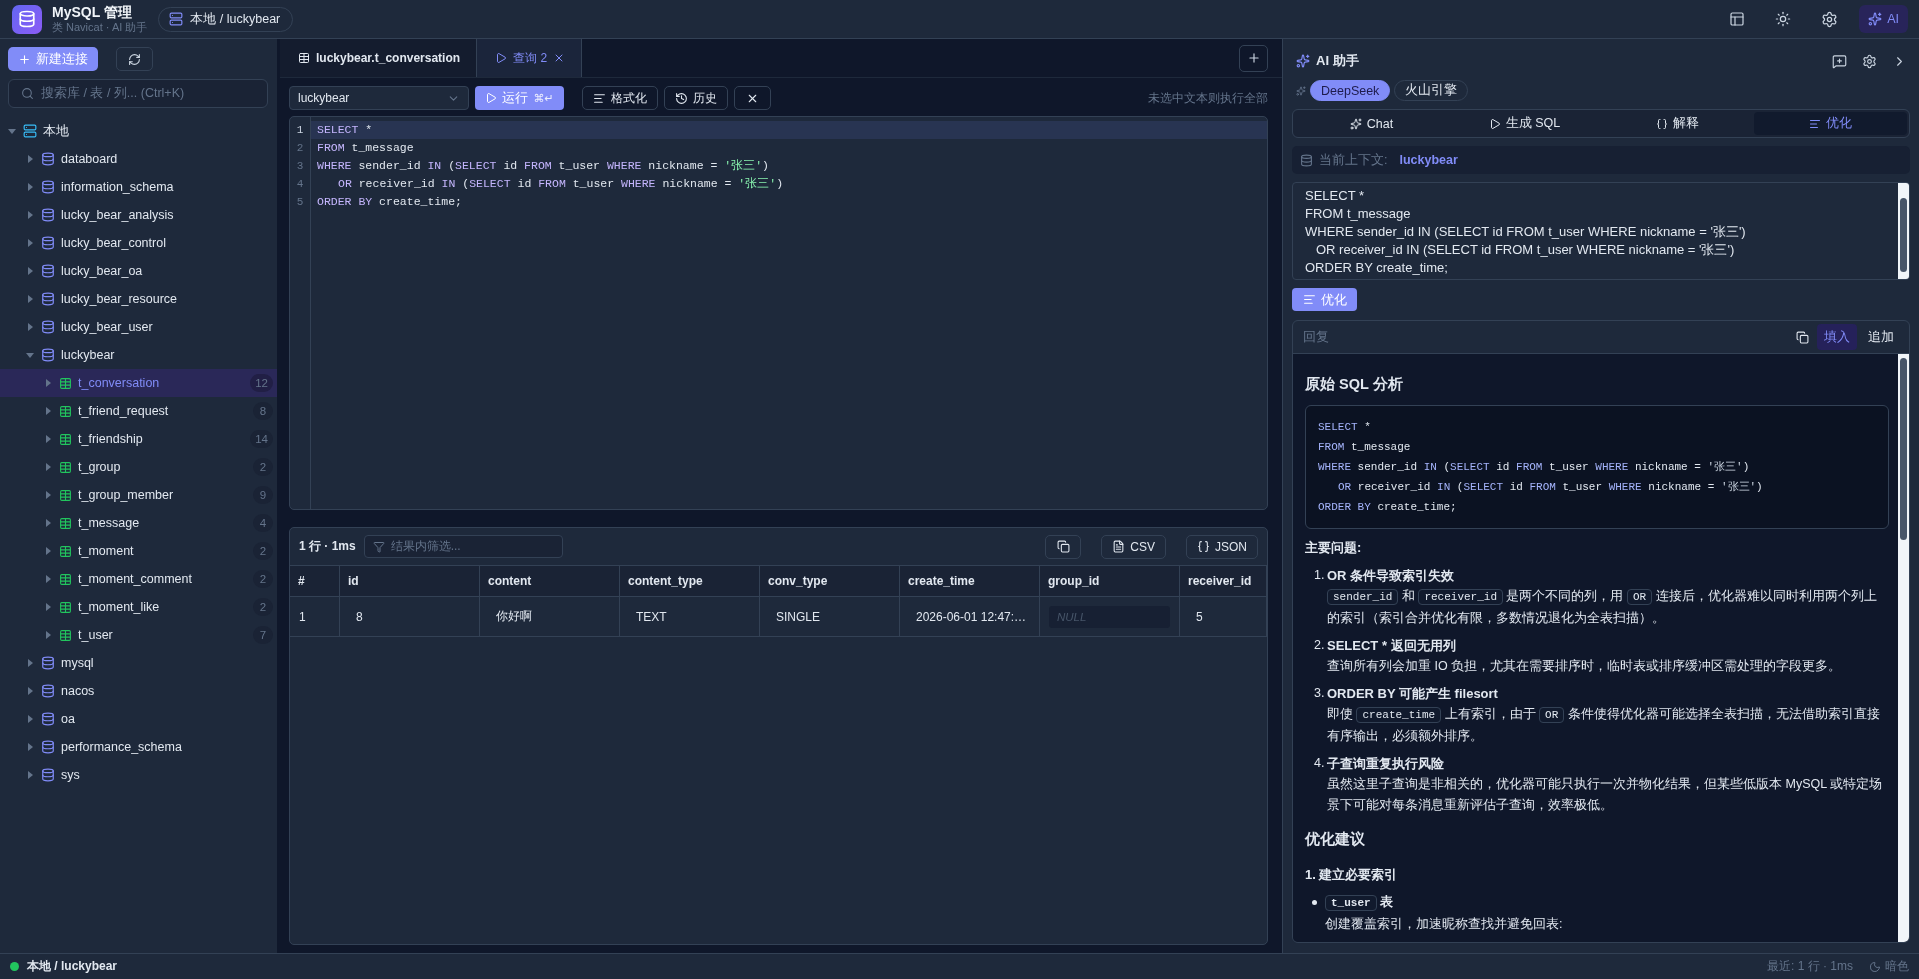  What do you see at coordinates (27, 93) in the screenshot?
I see `search-icon` at bounding box center [27, 93].